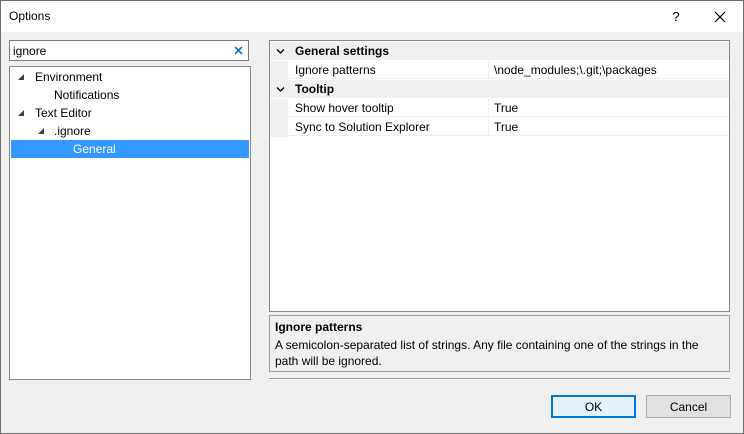 The height and width of the screenshot is (434, 744). I want to click on divider, so click(499, 379).